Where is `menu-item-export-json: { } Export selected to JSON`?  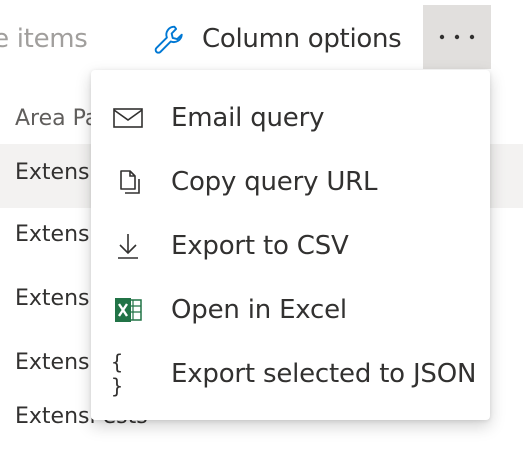 menu-item-export-json: { } Export selected to JSON is located at coordinates (290, 374).